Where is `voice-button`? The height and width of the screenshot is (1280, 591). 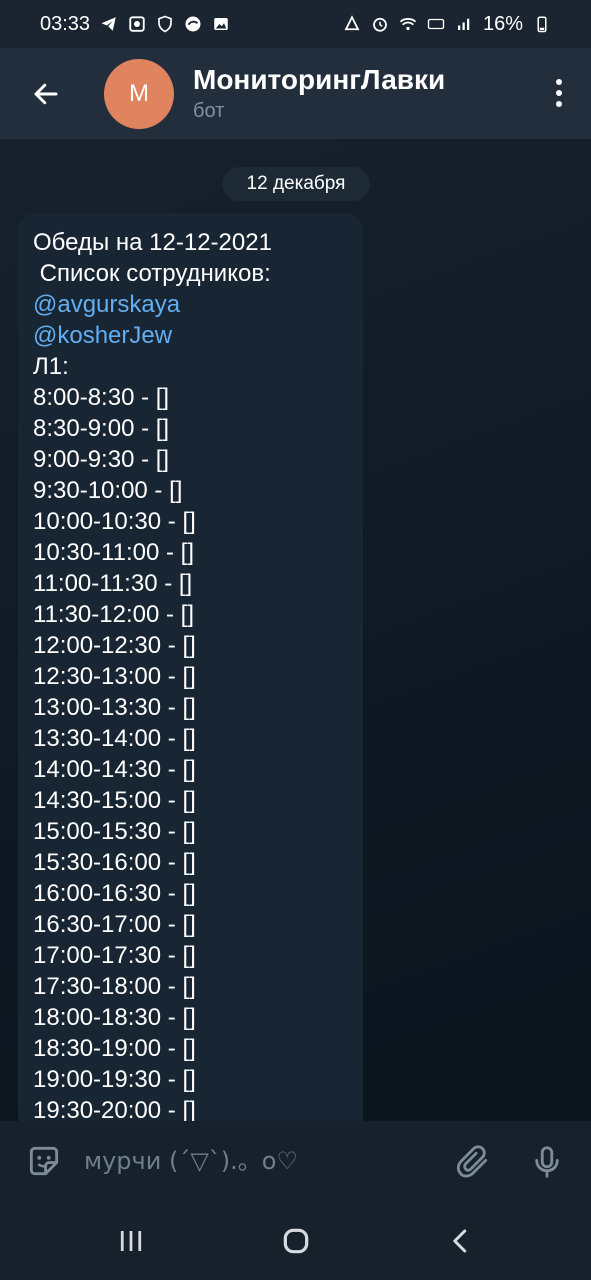
voice-button is located at coordinates (547, 1162).